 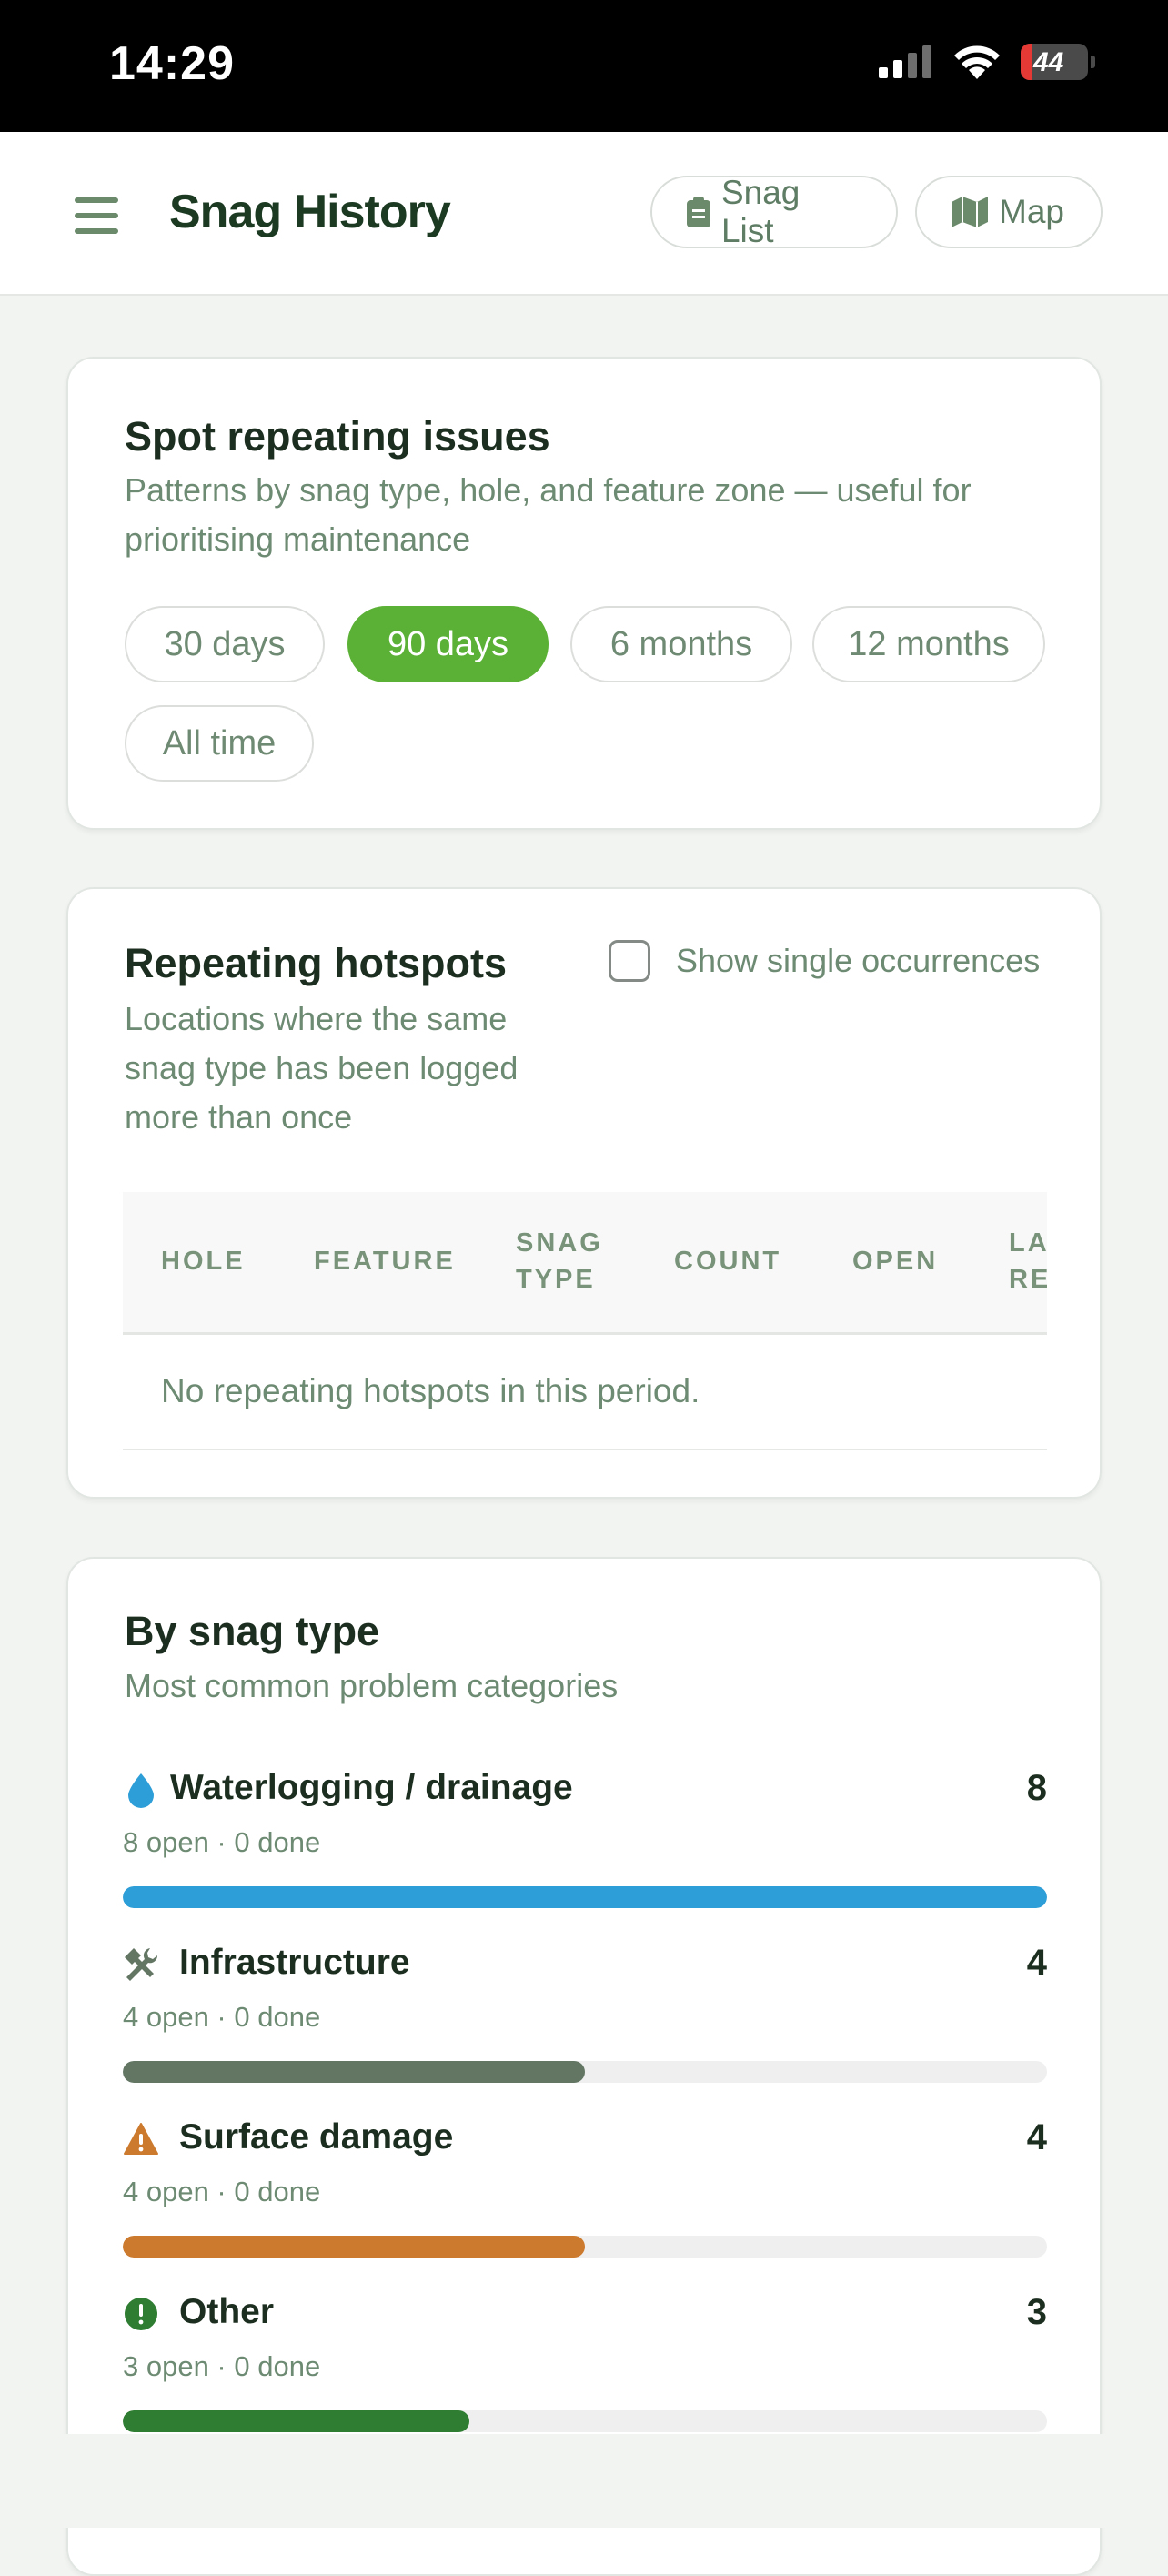 What do you see at coordinates (928, 644) in the screenshot?
I see `filter-12-months: 12 months` at bounding box center [928, 644].